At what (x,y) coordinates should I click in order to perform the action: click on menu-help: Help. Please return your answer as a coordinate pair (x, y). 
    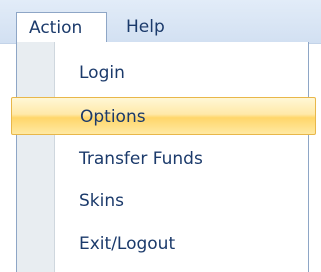
    Looking at the image, I should click on (145, 27).